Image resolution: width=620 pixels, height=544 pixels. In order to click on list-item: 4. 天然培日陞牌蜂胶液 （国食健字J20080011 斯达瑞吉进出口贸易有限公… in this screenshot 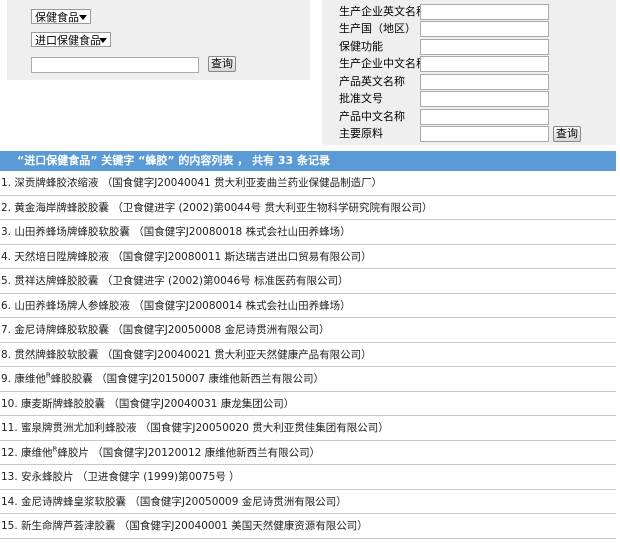, I will do `click(308, 257)`.